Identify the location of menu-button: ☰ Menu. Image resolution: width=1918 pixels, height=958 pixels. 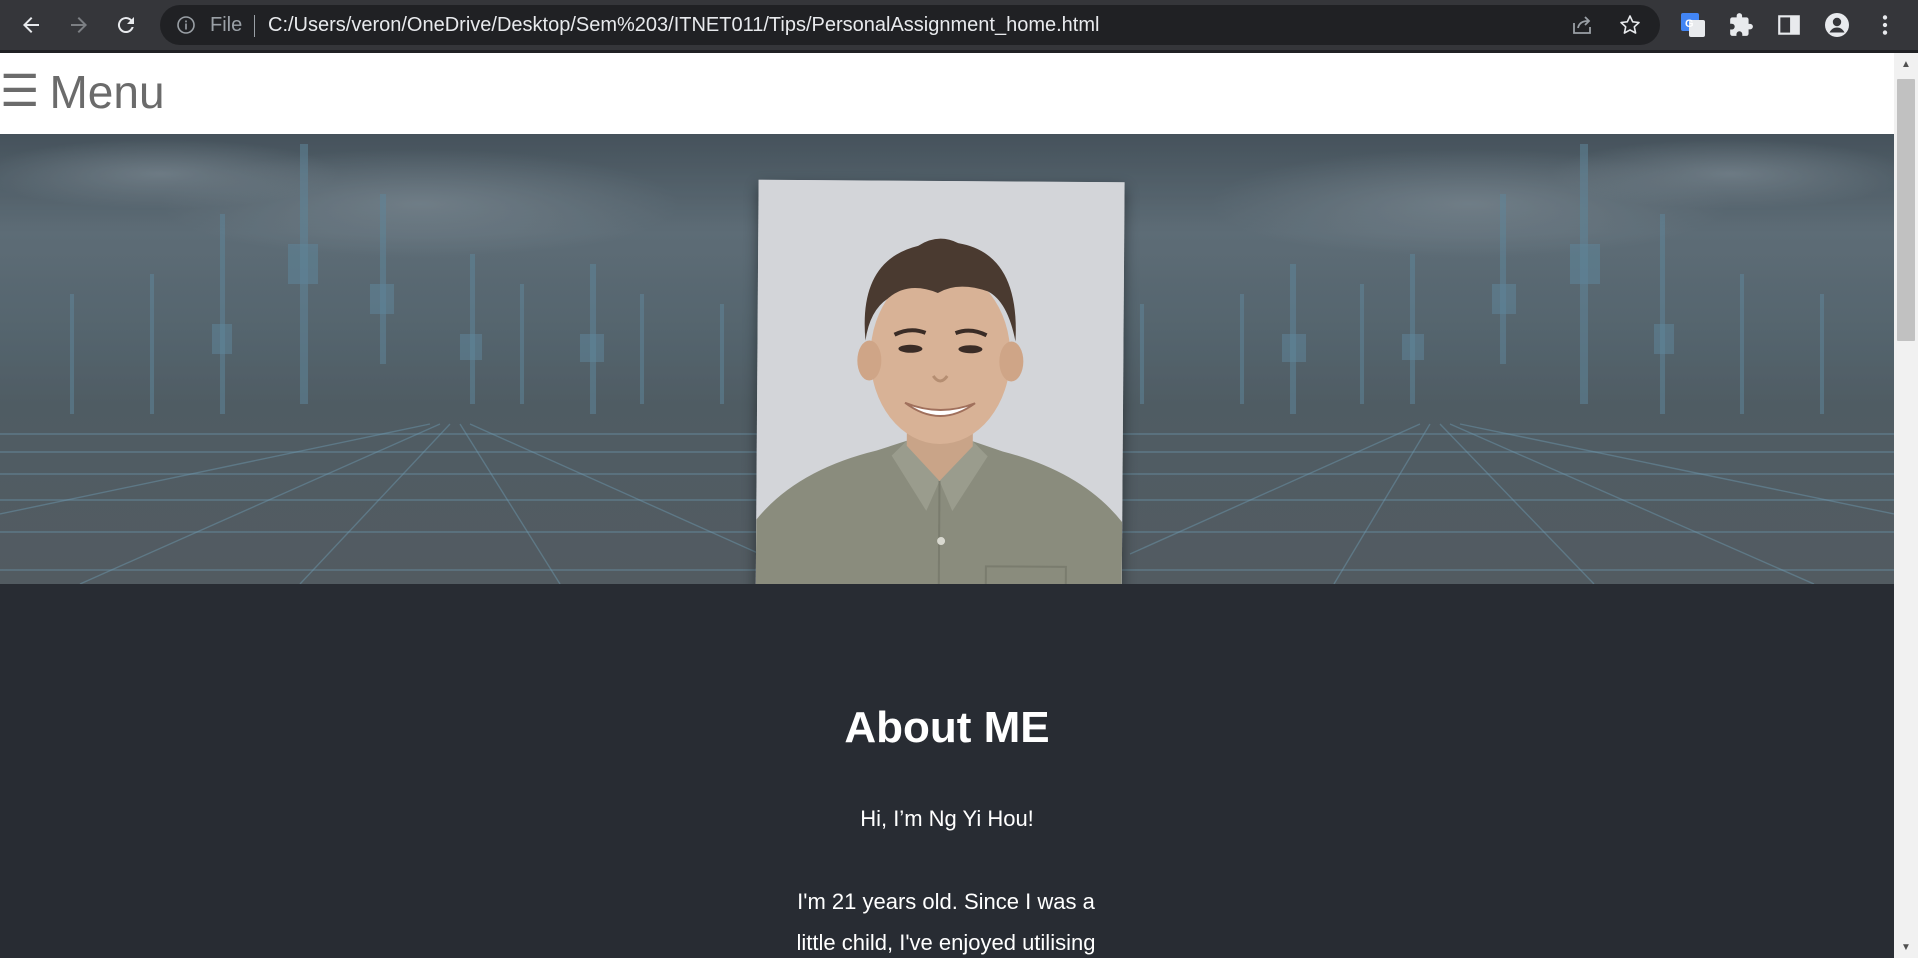
(82, 92).